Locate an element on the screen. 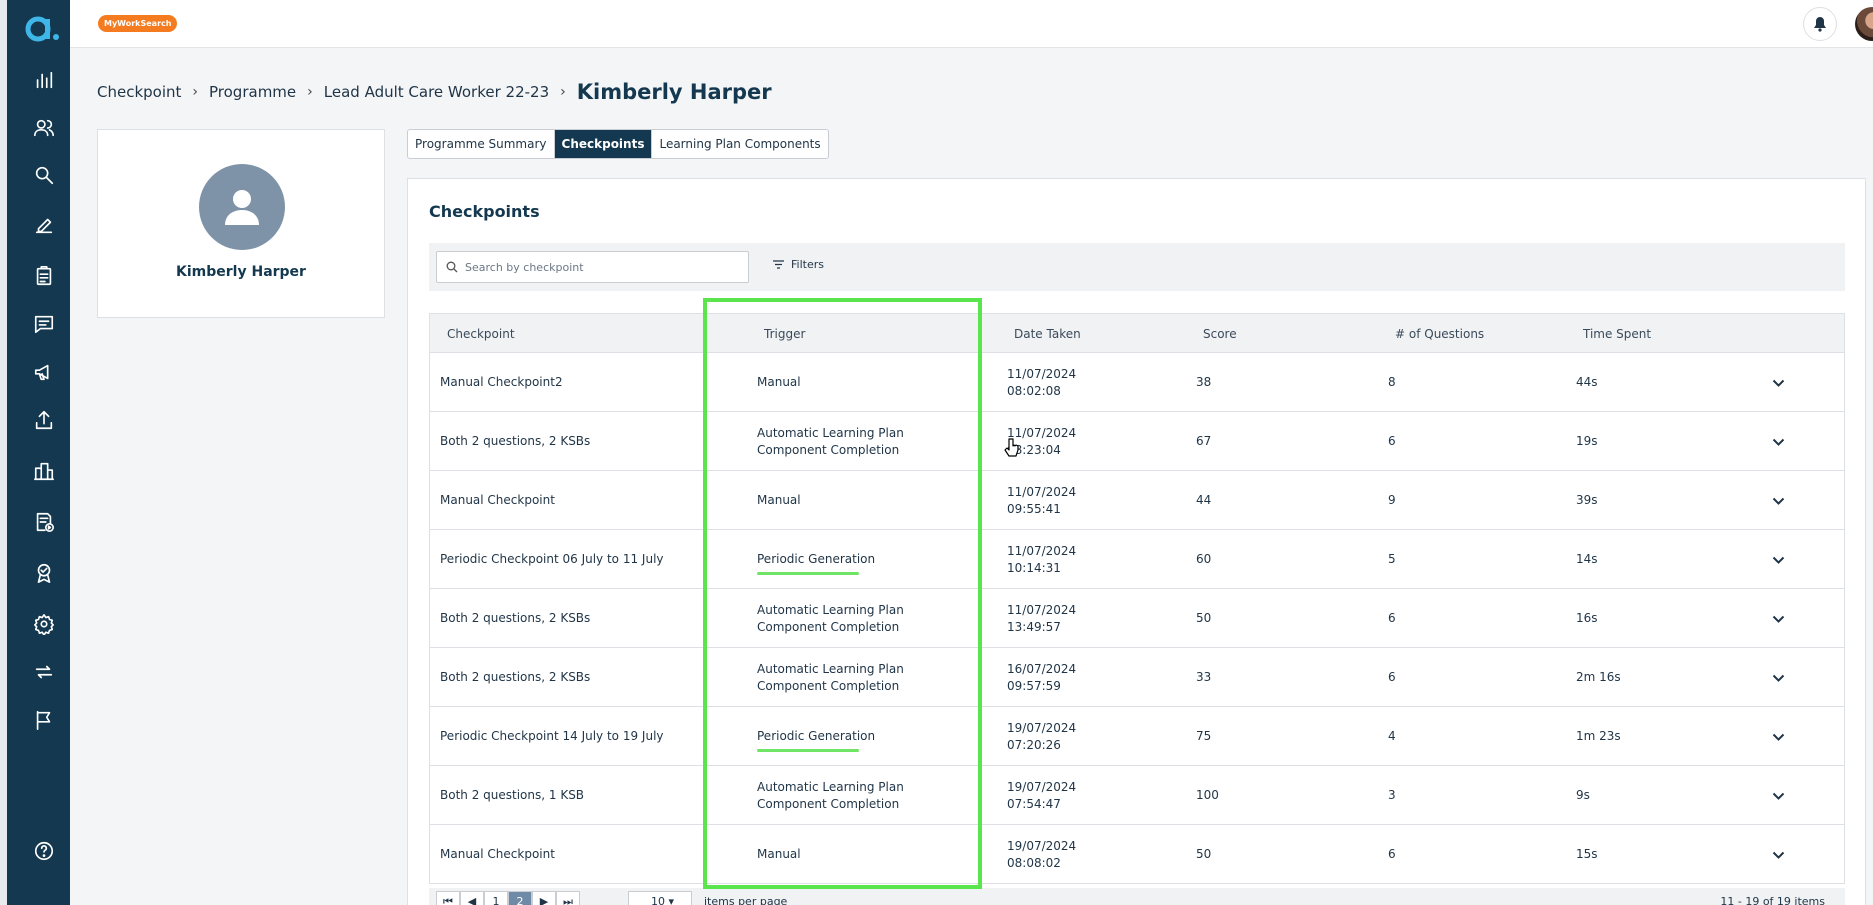 This screenshot has width=1873, height=905. date-taken: 11/07/2024 08:23:04 is located at coordinates (1042, 441).